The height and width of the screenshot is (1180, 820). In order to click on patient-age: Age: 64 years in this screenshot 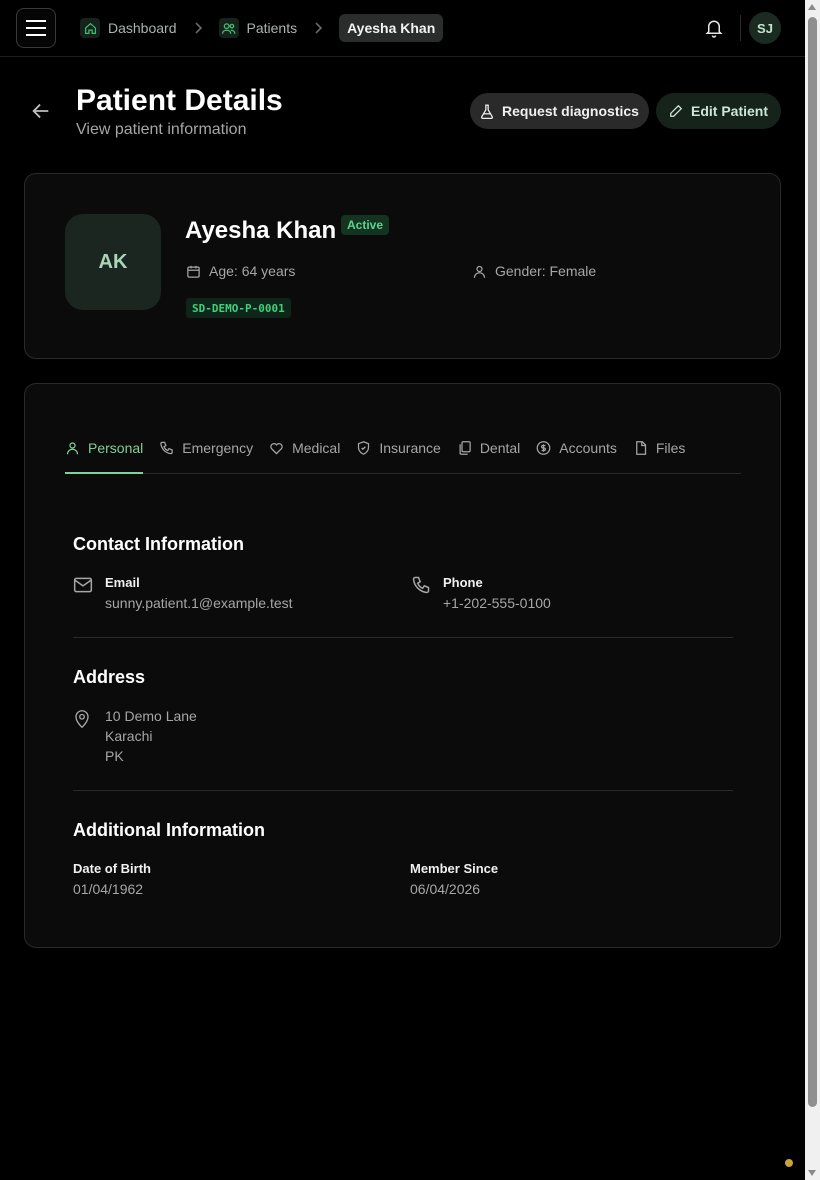, I will do `click(240, 271)`.